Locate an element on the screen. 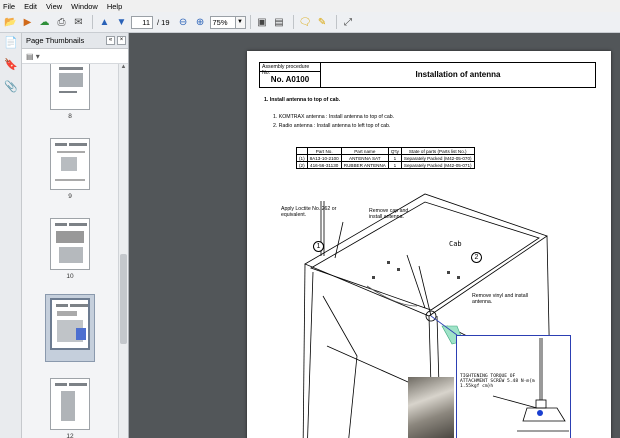 The image size is (620, 438). close-panel-icon: × is located at coordinates (121, 40).